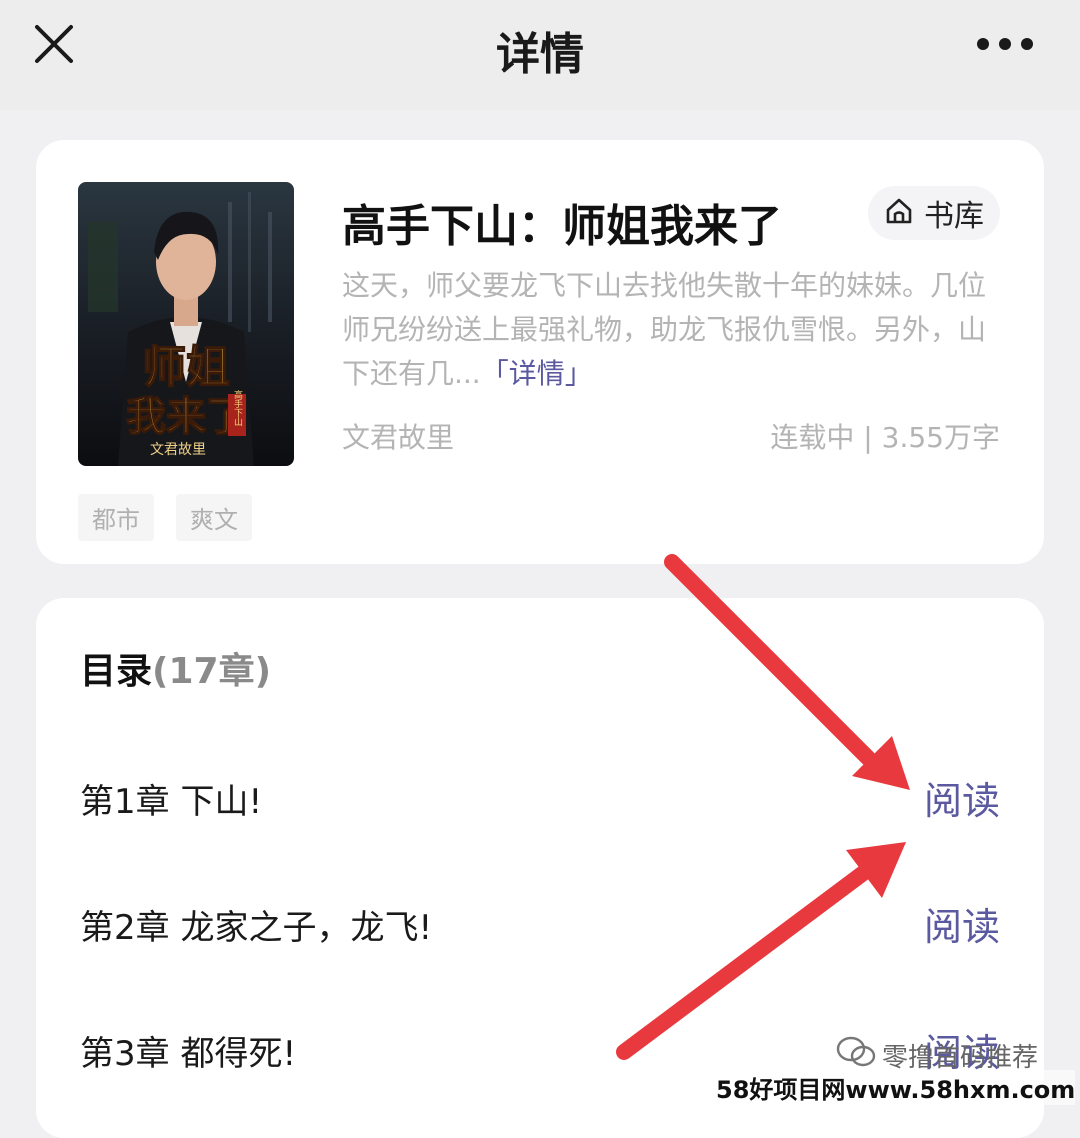 The height and width of the screenshot is (1138, 1080). I want to click on book-title: 高手下山：师姐我来了, so click(562, 226).